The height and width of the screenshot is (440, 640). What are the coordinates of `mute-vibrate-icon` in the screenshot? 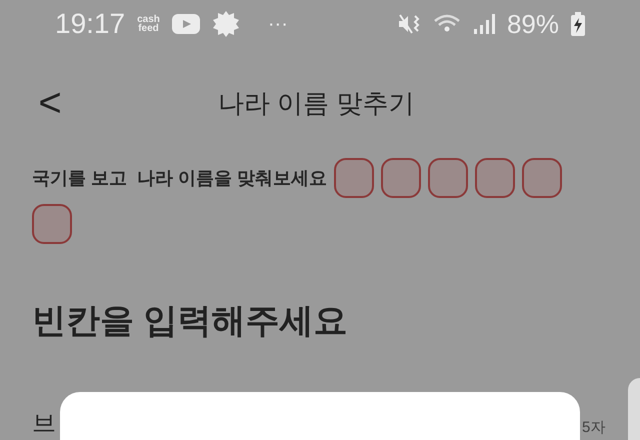 It's located at (408, 24).